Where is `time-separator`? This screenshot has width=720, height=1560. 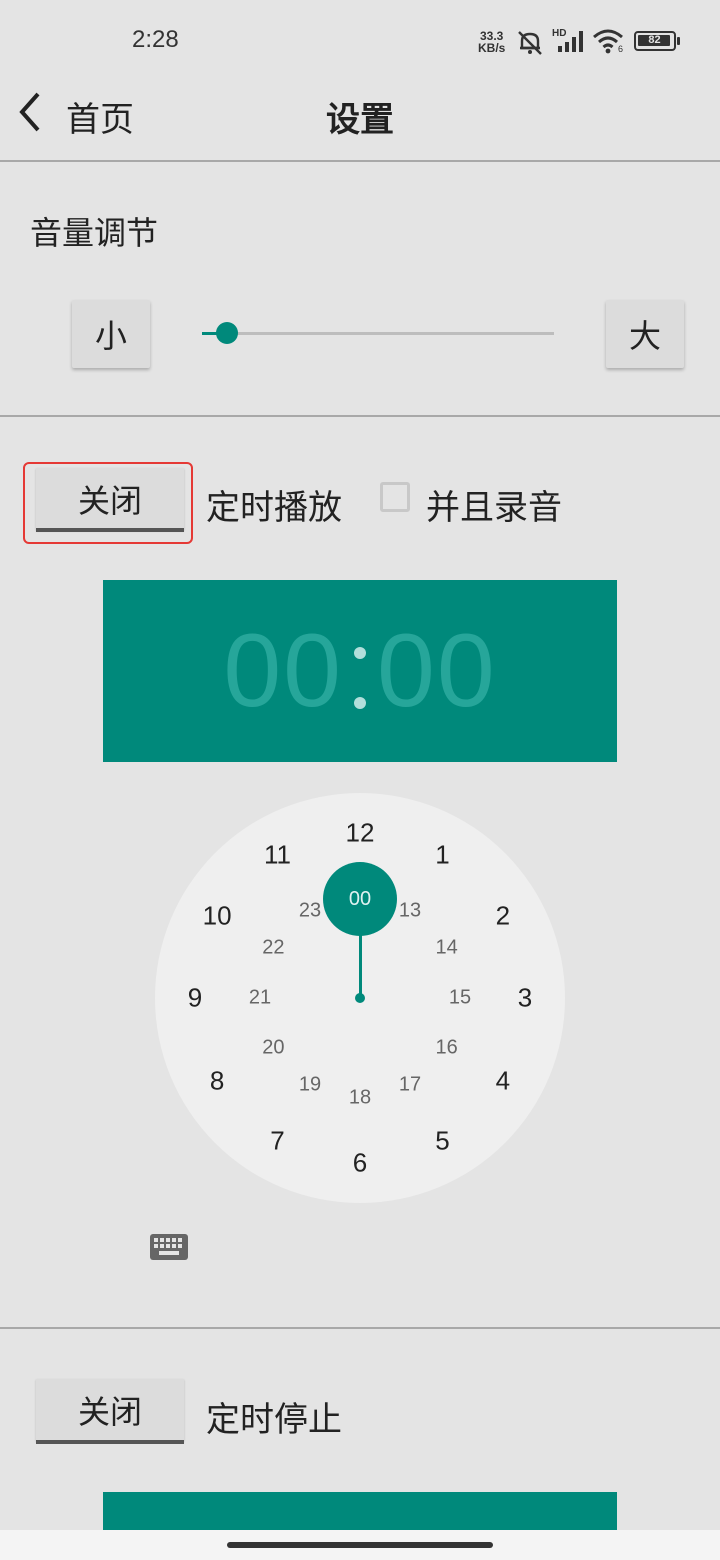
time-separator is located at coordinates (360, 671).